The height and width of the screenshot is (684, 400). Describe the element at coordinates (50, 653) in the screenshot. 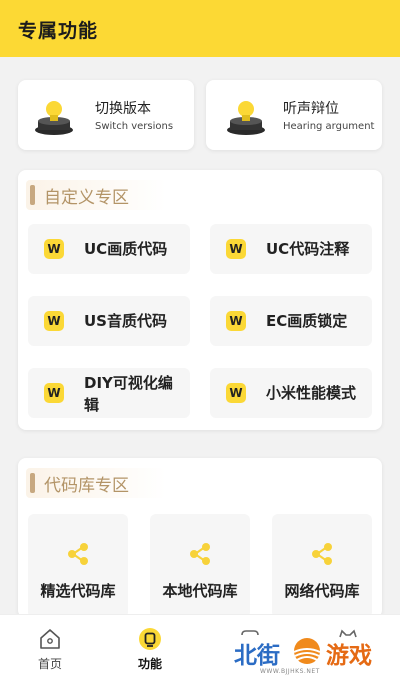

I see `tab-home: 首页` at that location.